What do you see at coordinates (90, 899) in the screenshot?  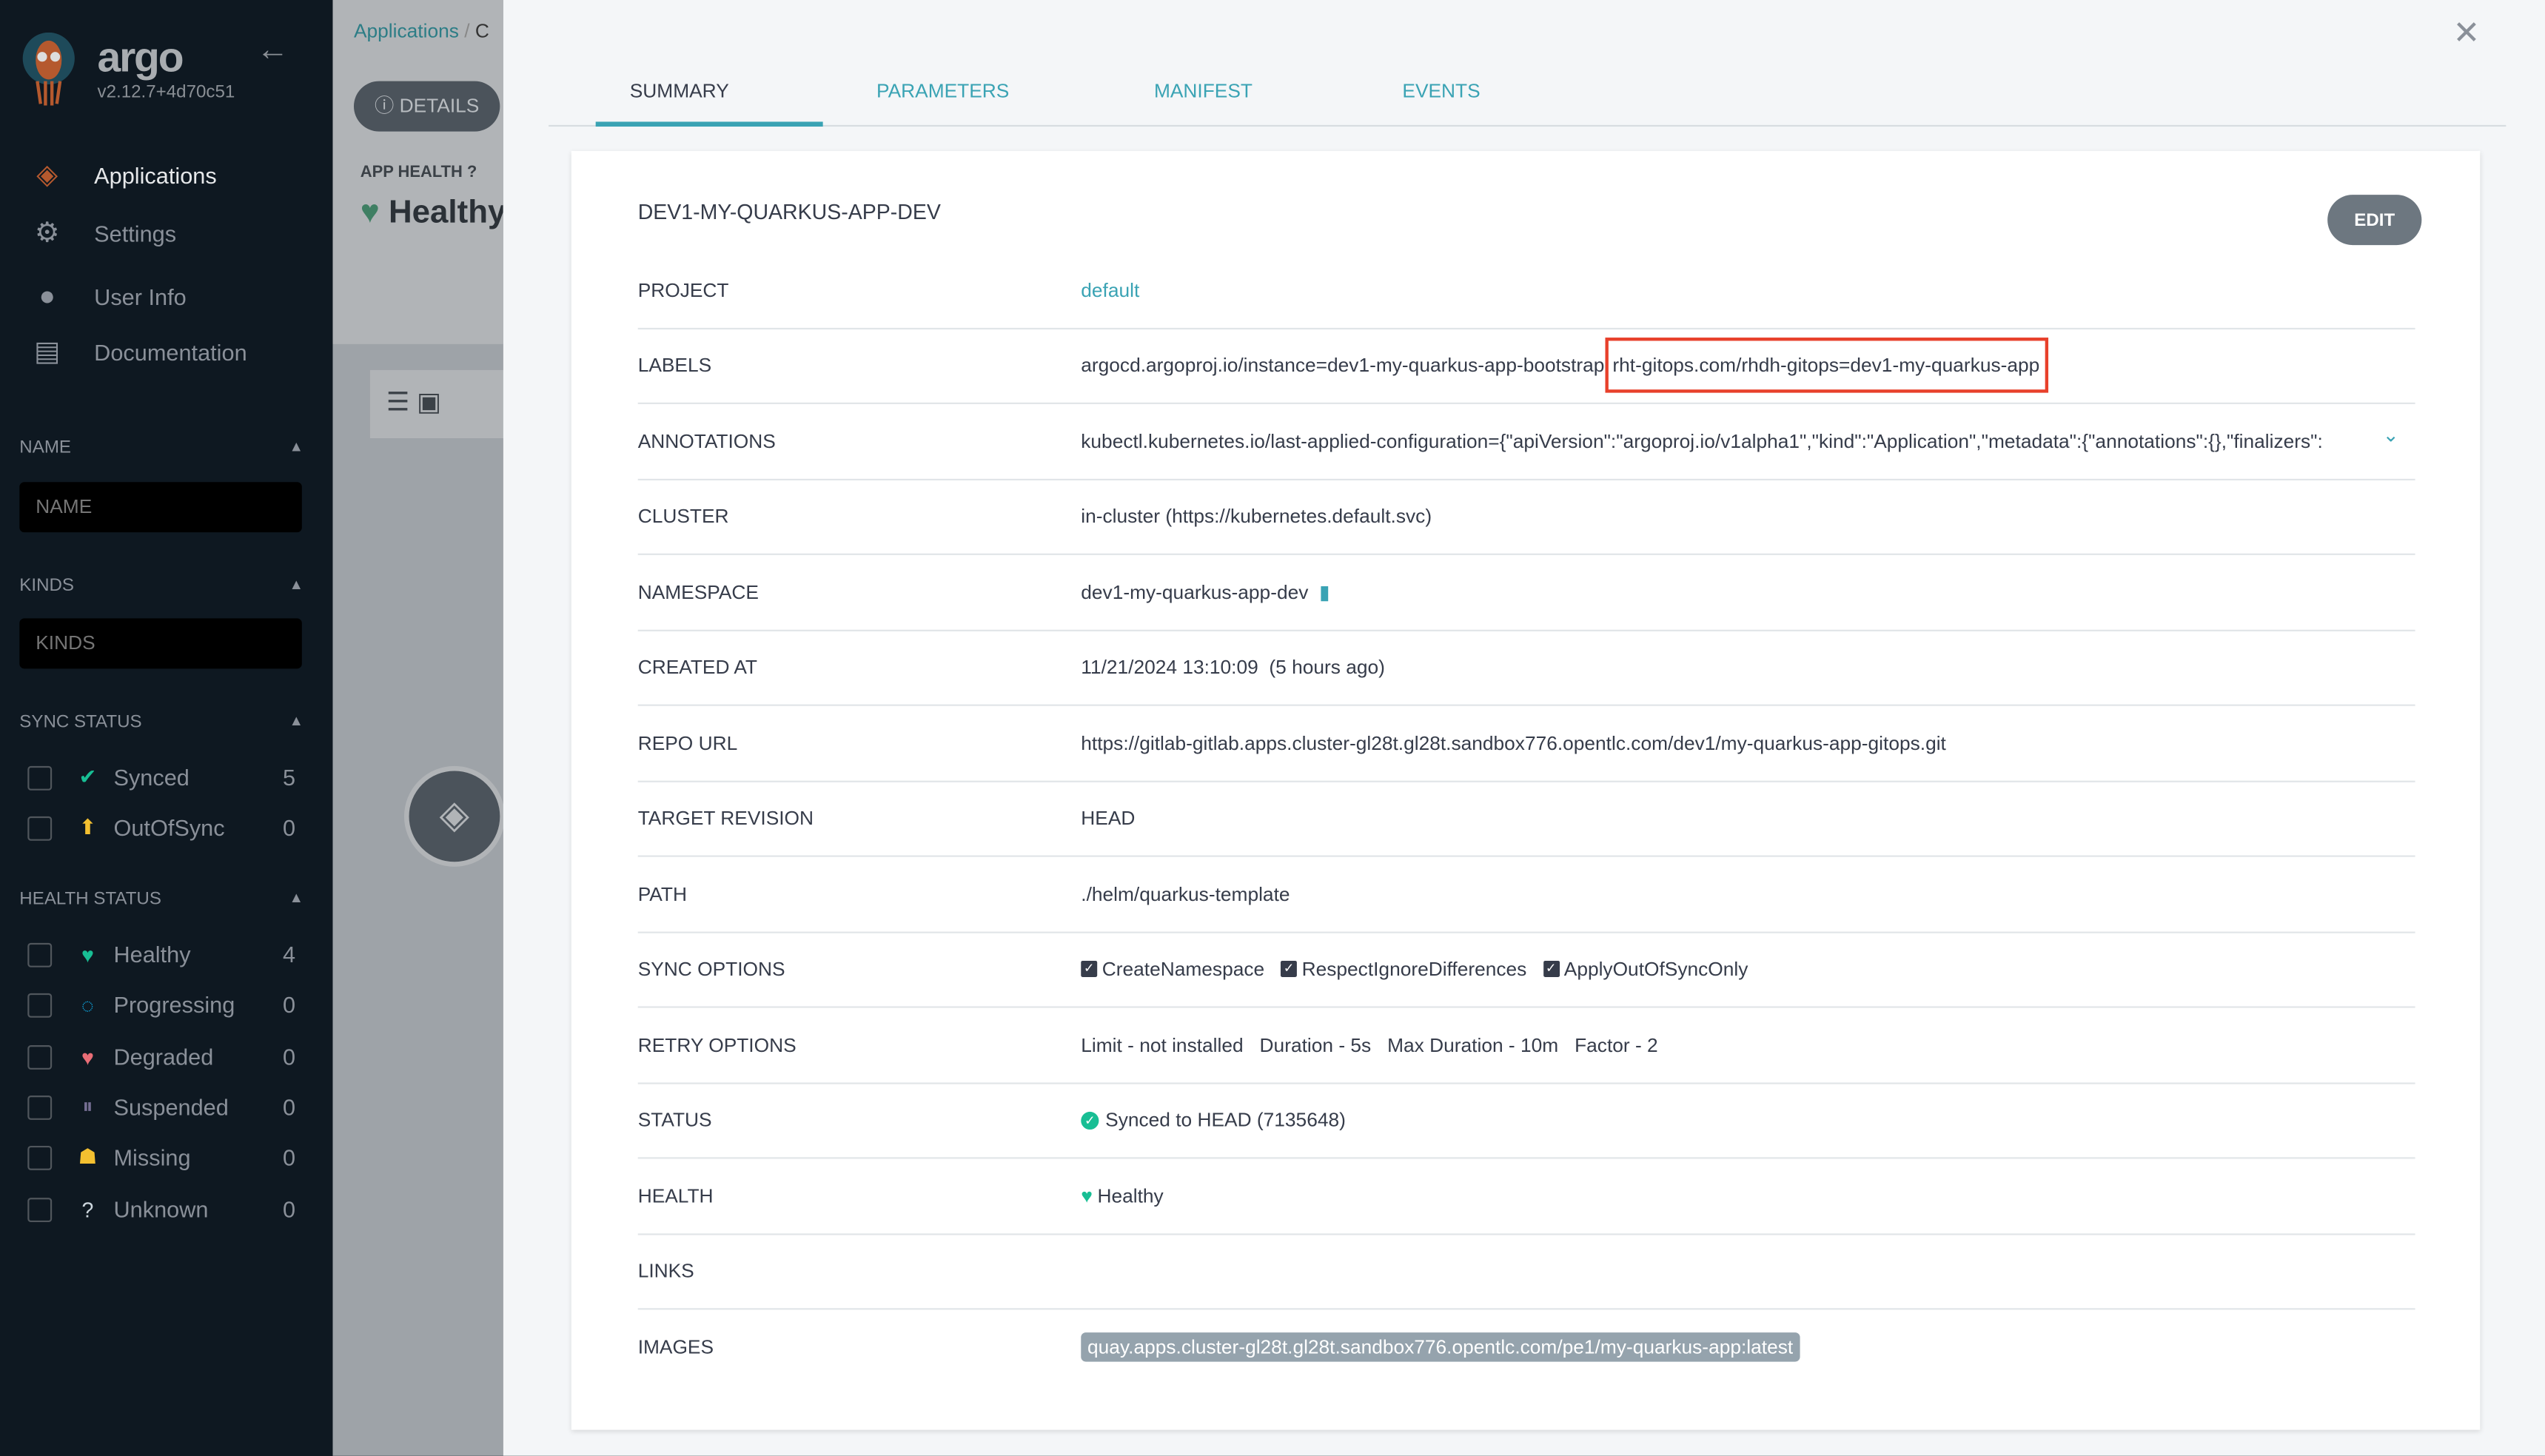 I see `section-title: HEALTH STATUS` at bounding box center [90, 899].